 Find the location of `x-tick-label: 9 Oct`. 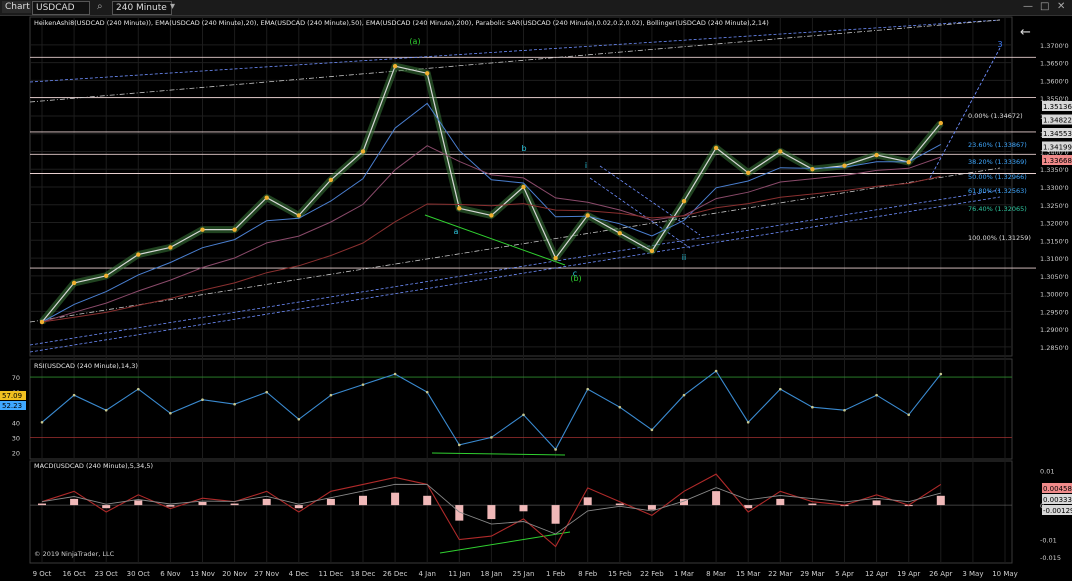

x-tick-label: 9 Oct is located at coordinates (42, 574).